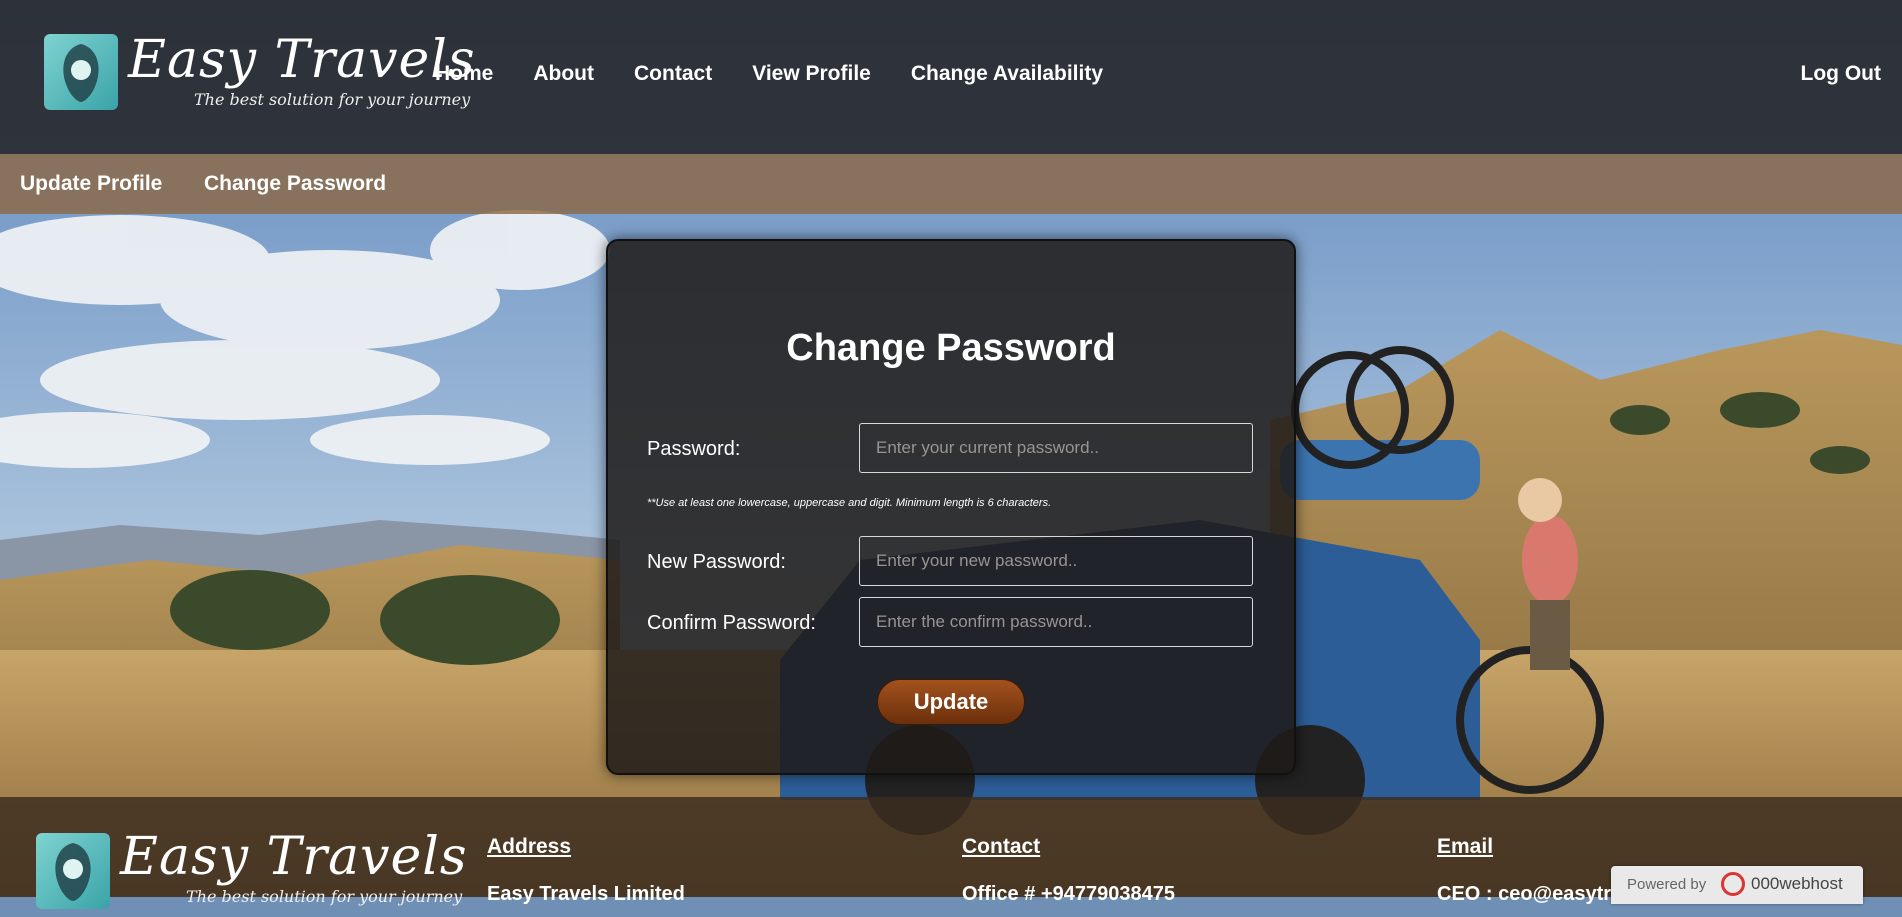 Image resolution: width=1902 pixels, height=917 pixels. Describe the element at coordinates (1733, 884) in the screenshot. I see `webhost-logo-icon` at that location.